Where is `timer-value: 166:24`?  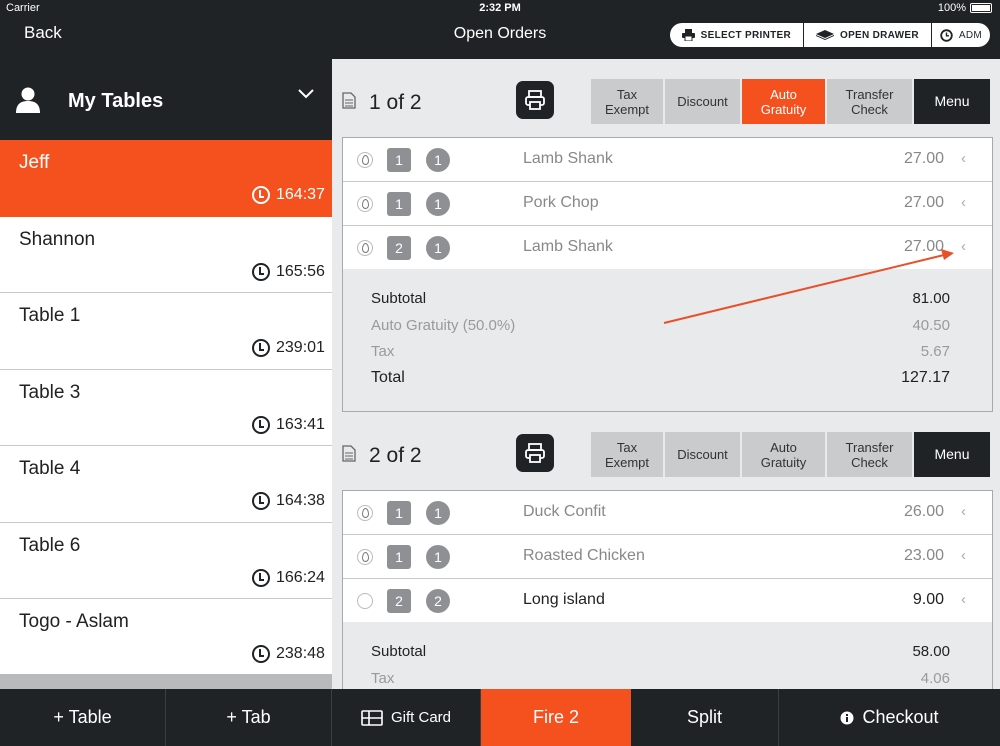 timer-value: 166:24 is located at coordinates (300, 577).